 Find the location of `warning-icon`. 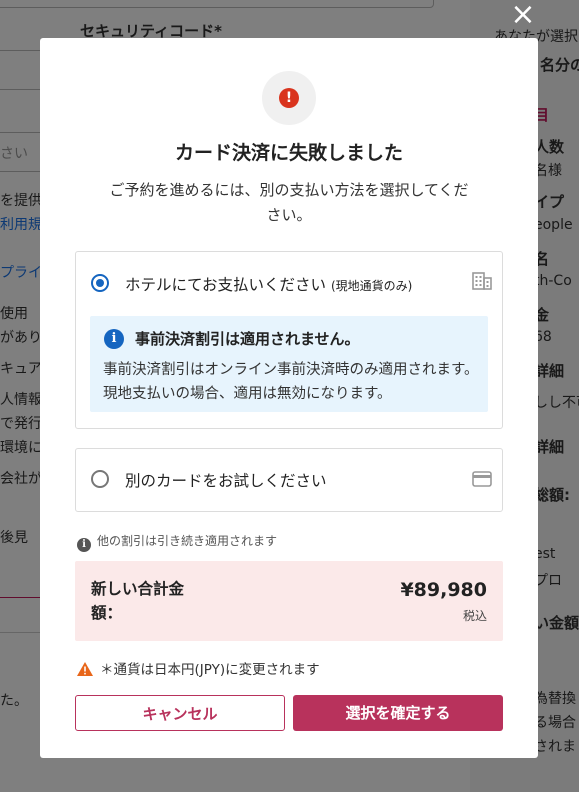

warning-icon is located at coordinates (85, 669).